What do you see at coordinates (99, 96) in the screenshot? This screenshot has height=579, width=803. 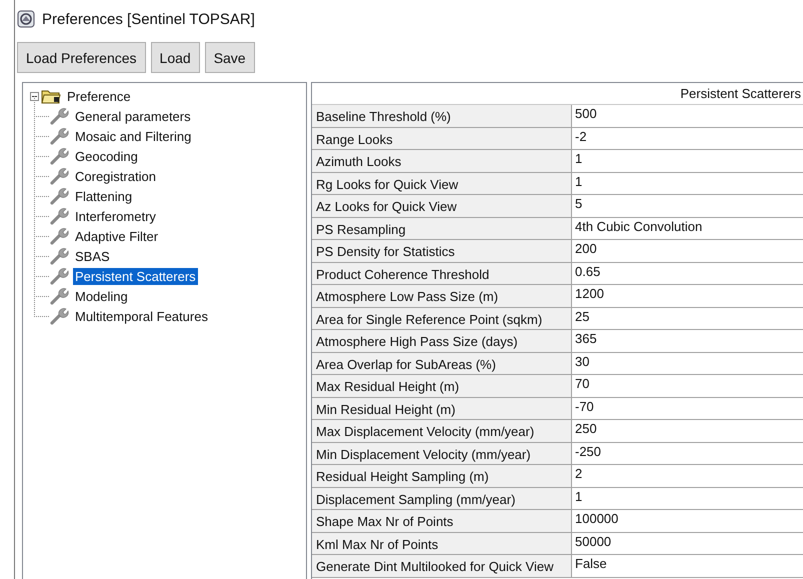 I see `tree-item: Preference` at bounding box center [99, 96].